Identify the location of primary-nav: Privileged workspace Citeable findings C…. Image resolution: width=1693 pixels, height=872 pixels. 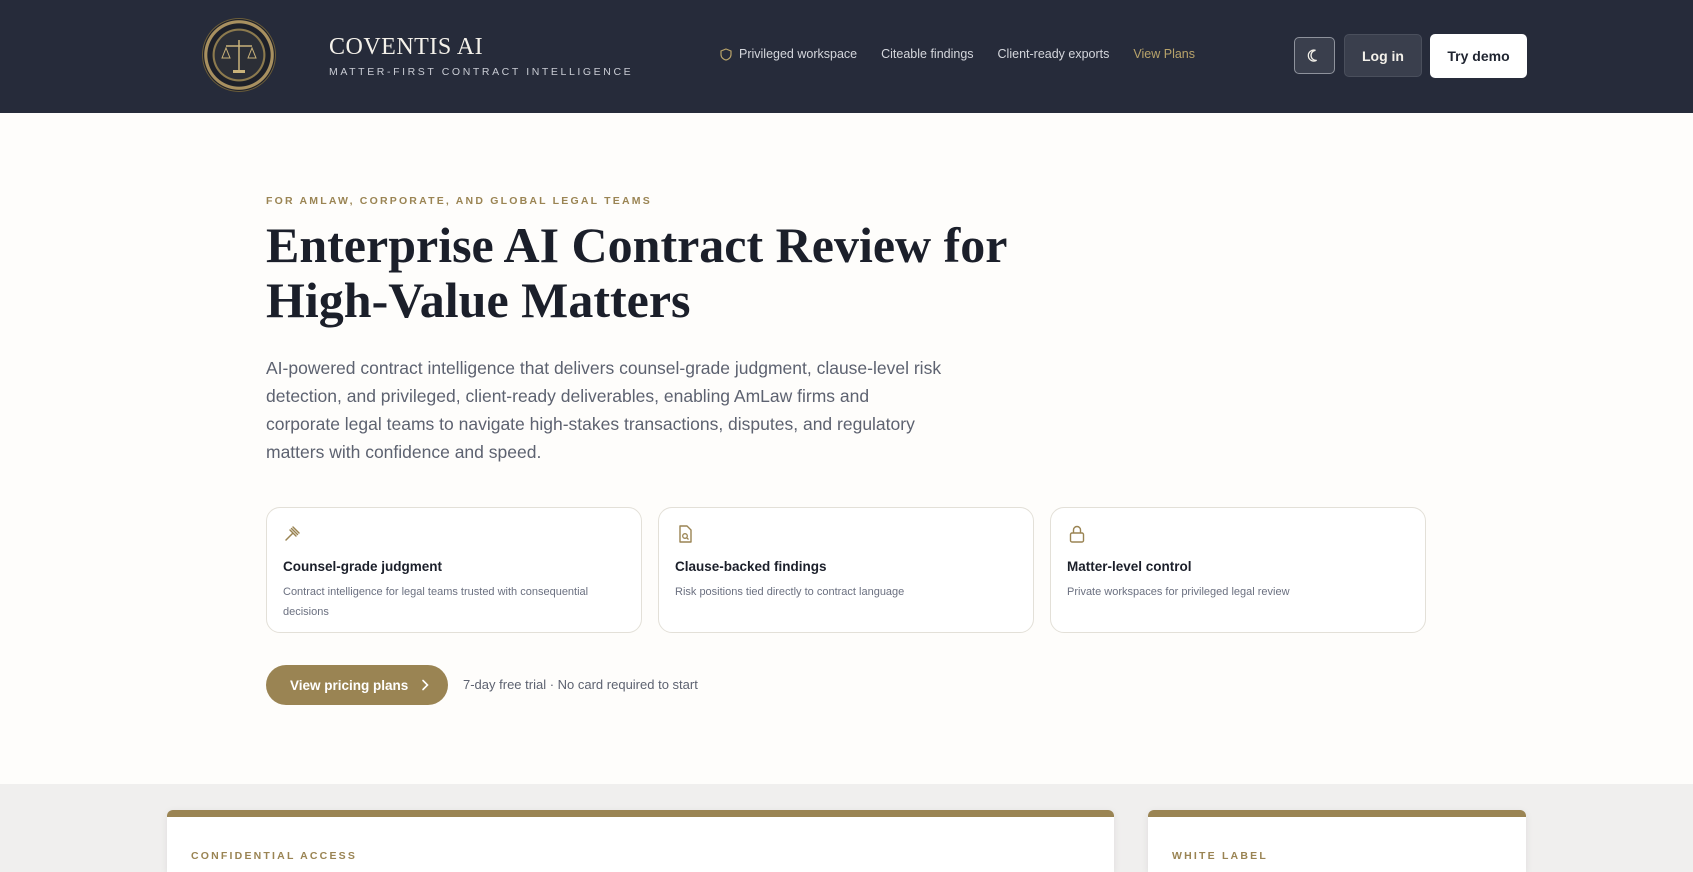
(969, 54).